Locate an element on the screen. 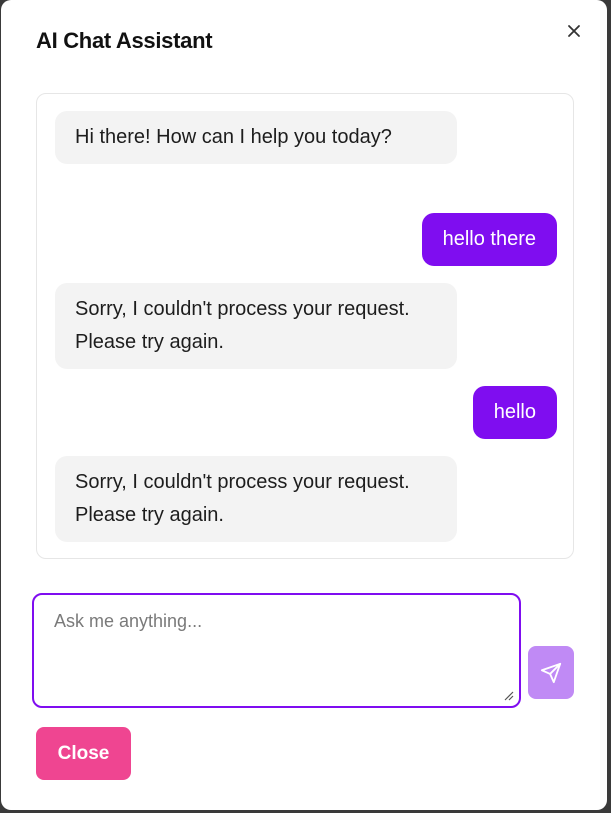  resize-handle-icon is located at coordinates (508, 695).